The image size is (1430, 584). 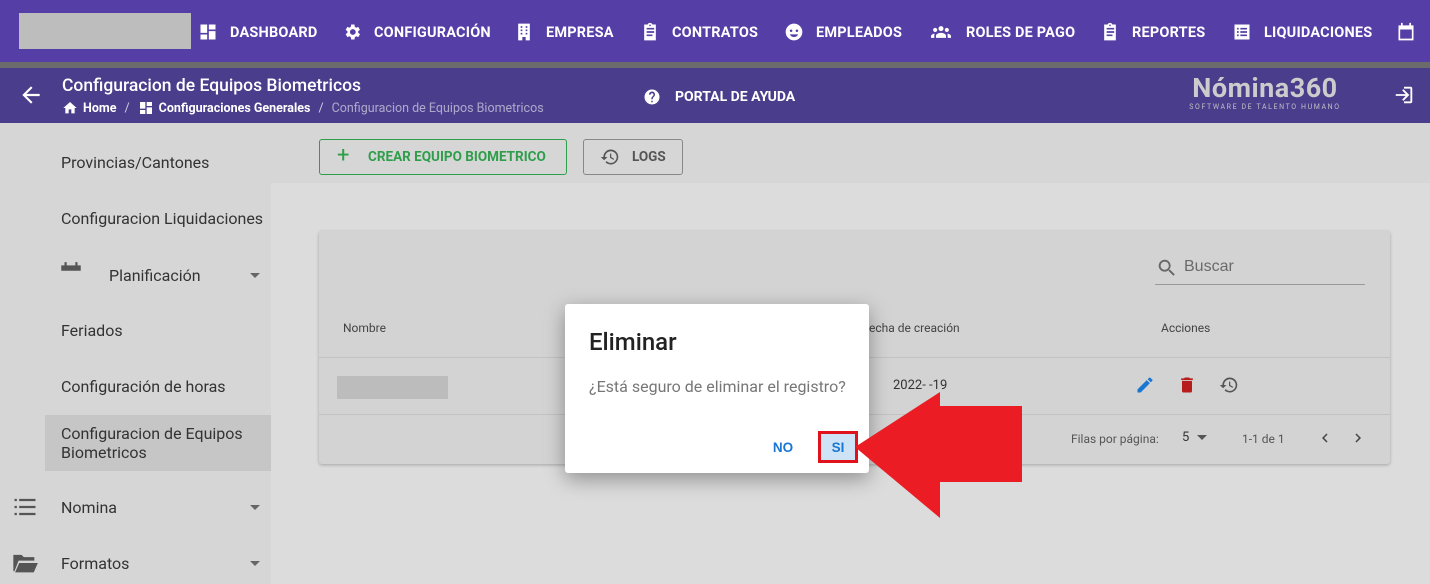 I want to click on arrow-back-icon, so click(x=31, y=95).